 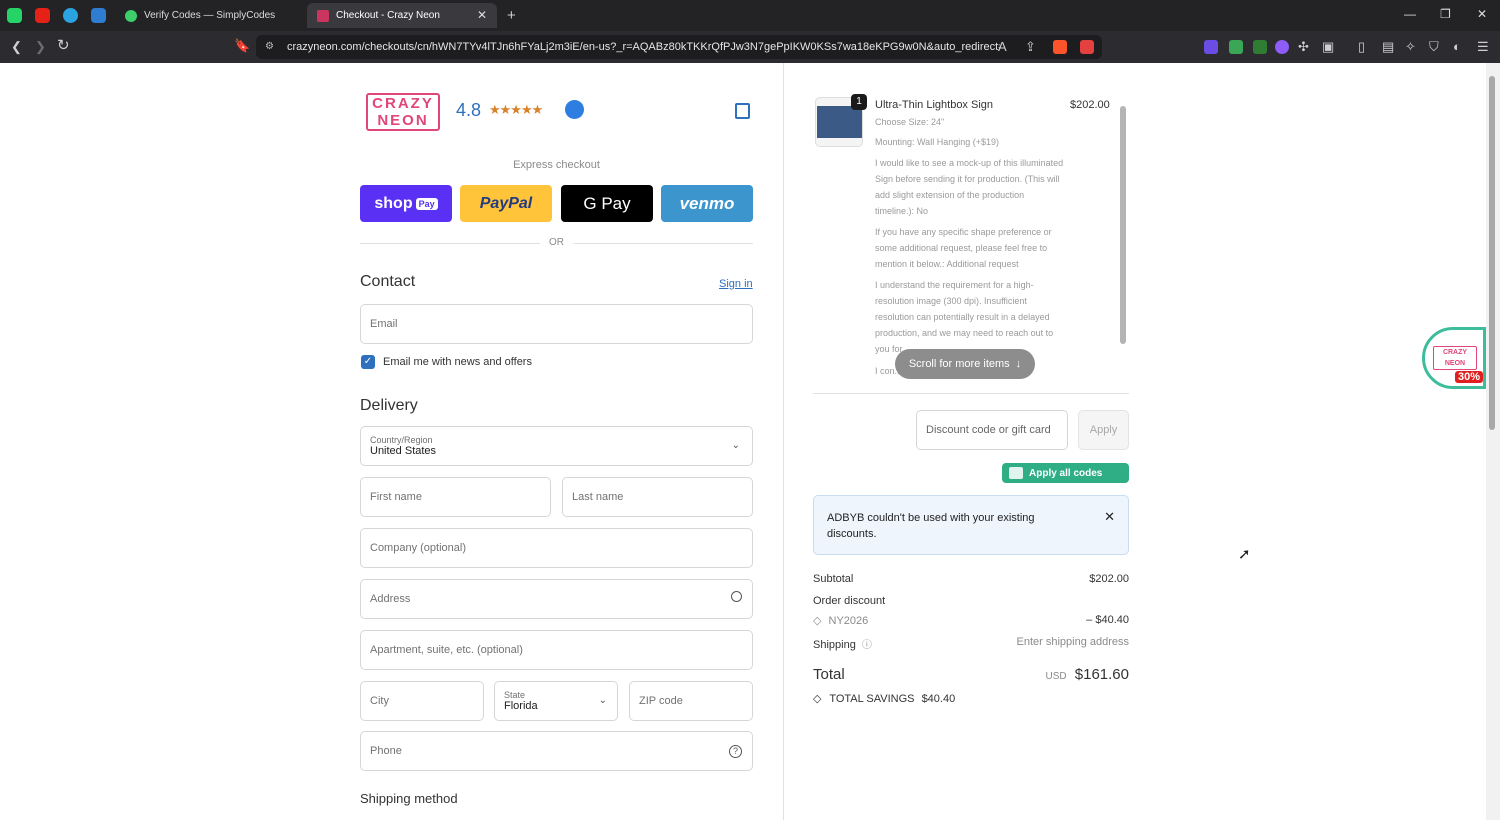 What do you see at coordinates (1211, 47) in the screenshot?
I see `extension-a-icon` at bounding box center [1211, 47].